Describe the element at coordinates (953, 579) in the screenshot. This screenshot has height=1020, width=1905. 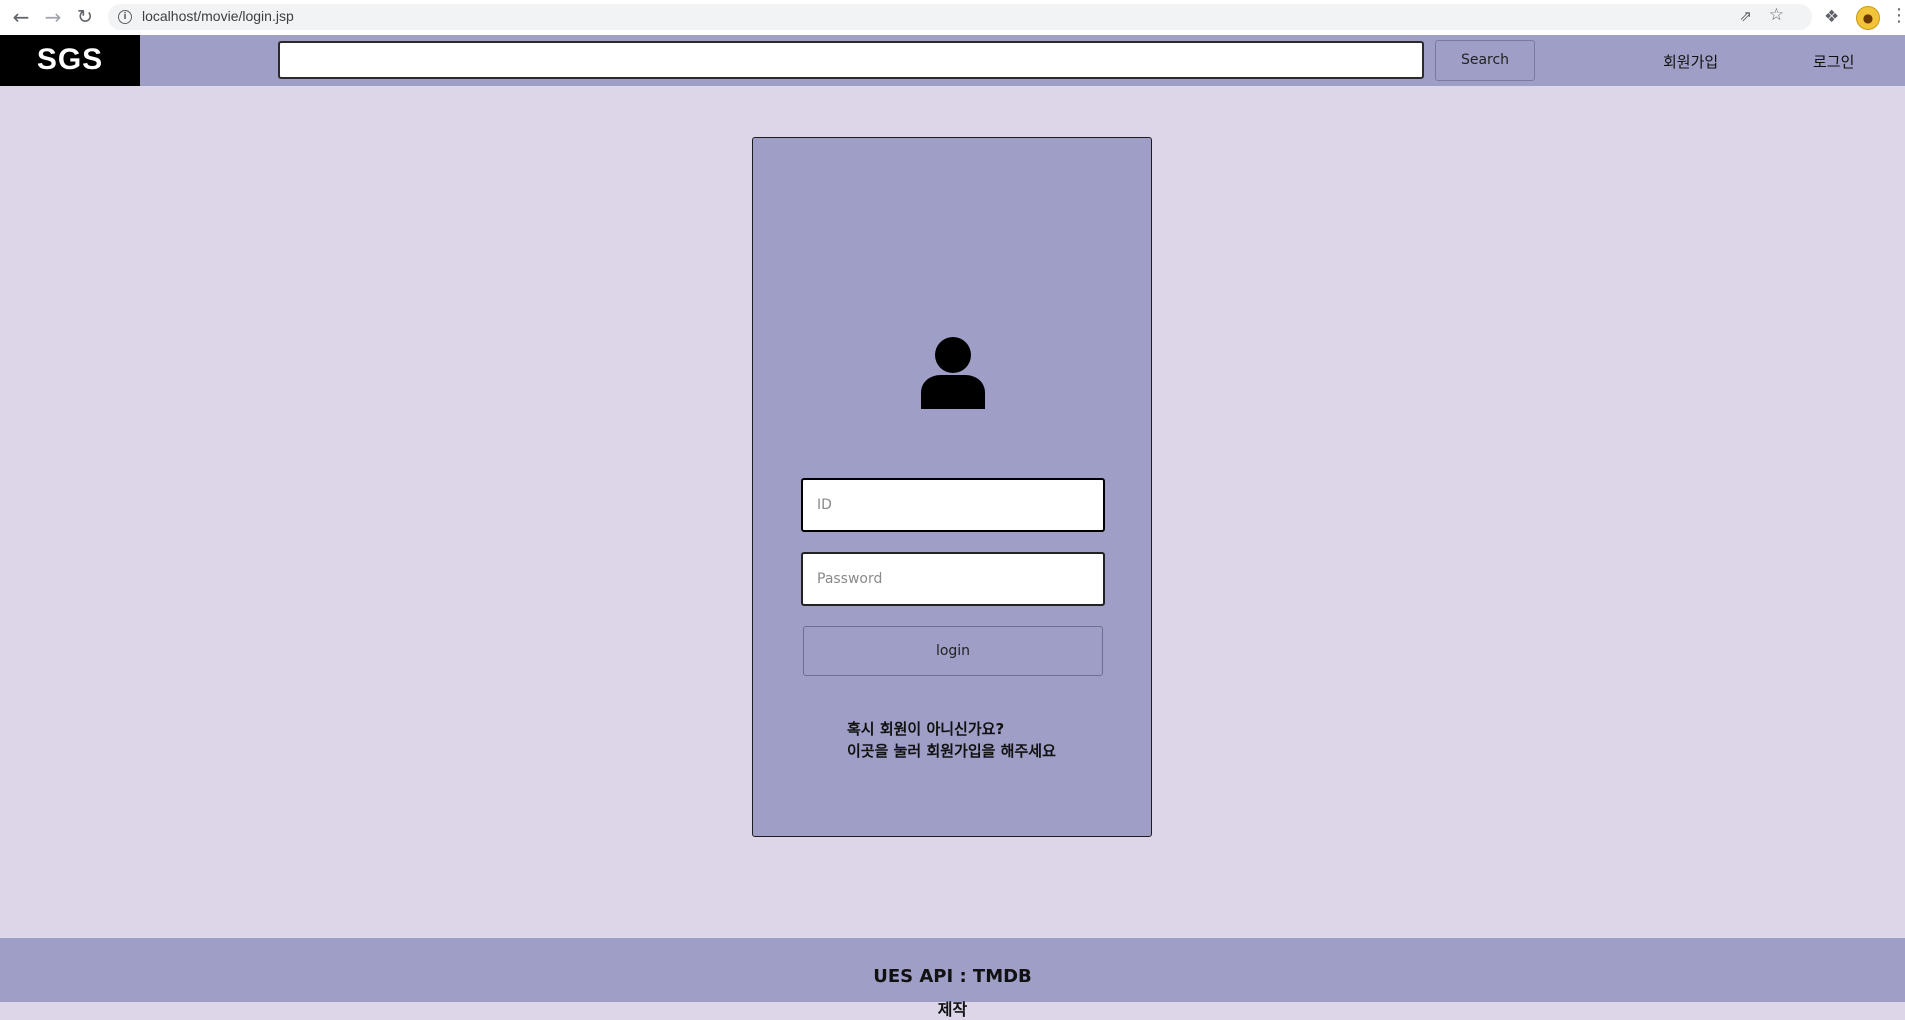
I see `password-input` at that location.